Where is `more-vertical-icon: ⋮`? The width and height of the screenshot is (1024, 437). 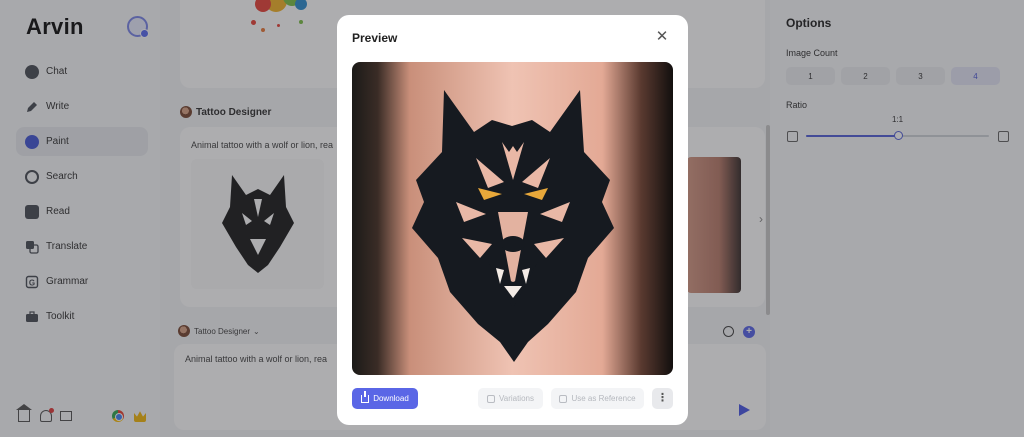
more-vertical-icon: ⋮ is located at coordinates (662, 398).